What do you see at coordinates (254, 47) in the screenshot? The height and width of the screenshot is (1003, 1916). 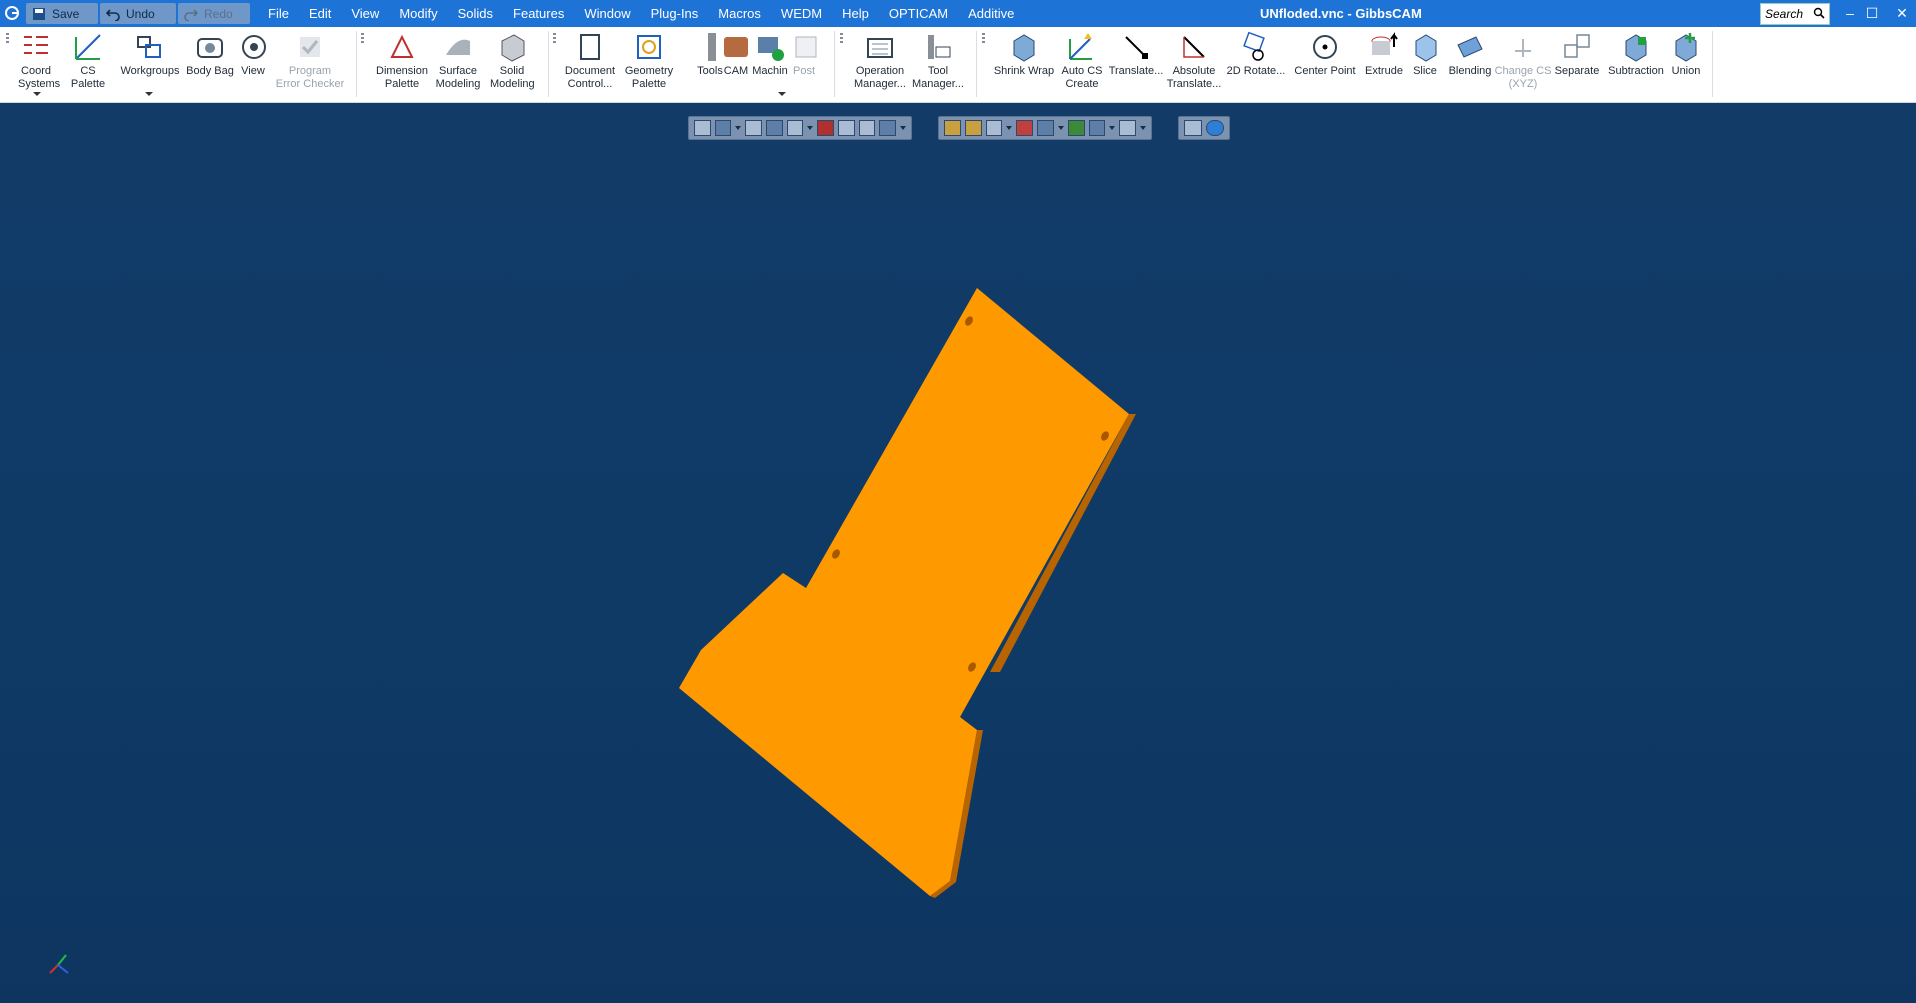 I see `view-icon` at bounding box center [254, 47].